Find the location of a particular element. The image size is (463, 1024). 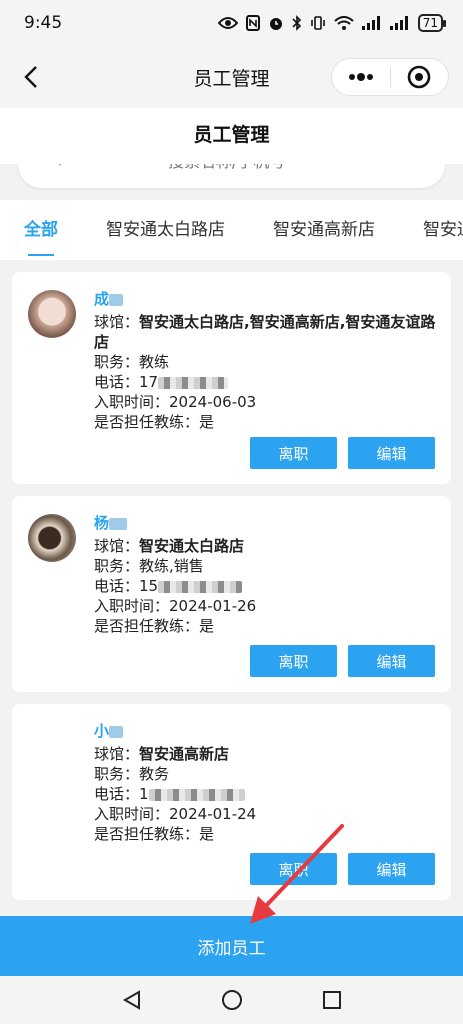

bluetooth-icon is located at coordinates (297, 23).